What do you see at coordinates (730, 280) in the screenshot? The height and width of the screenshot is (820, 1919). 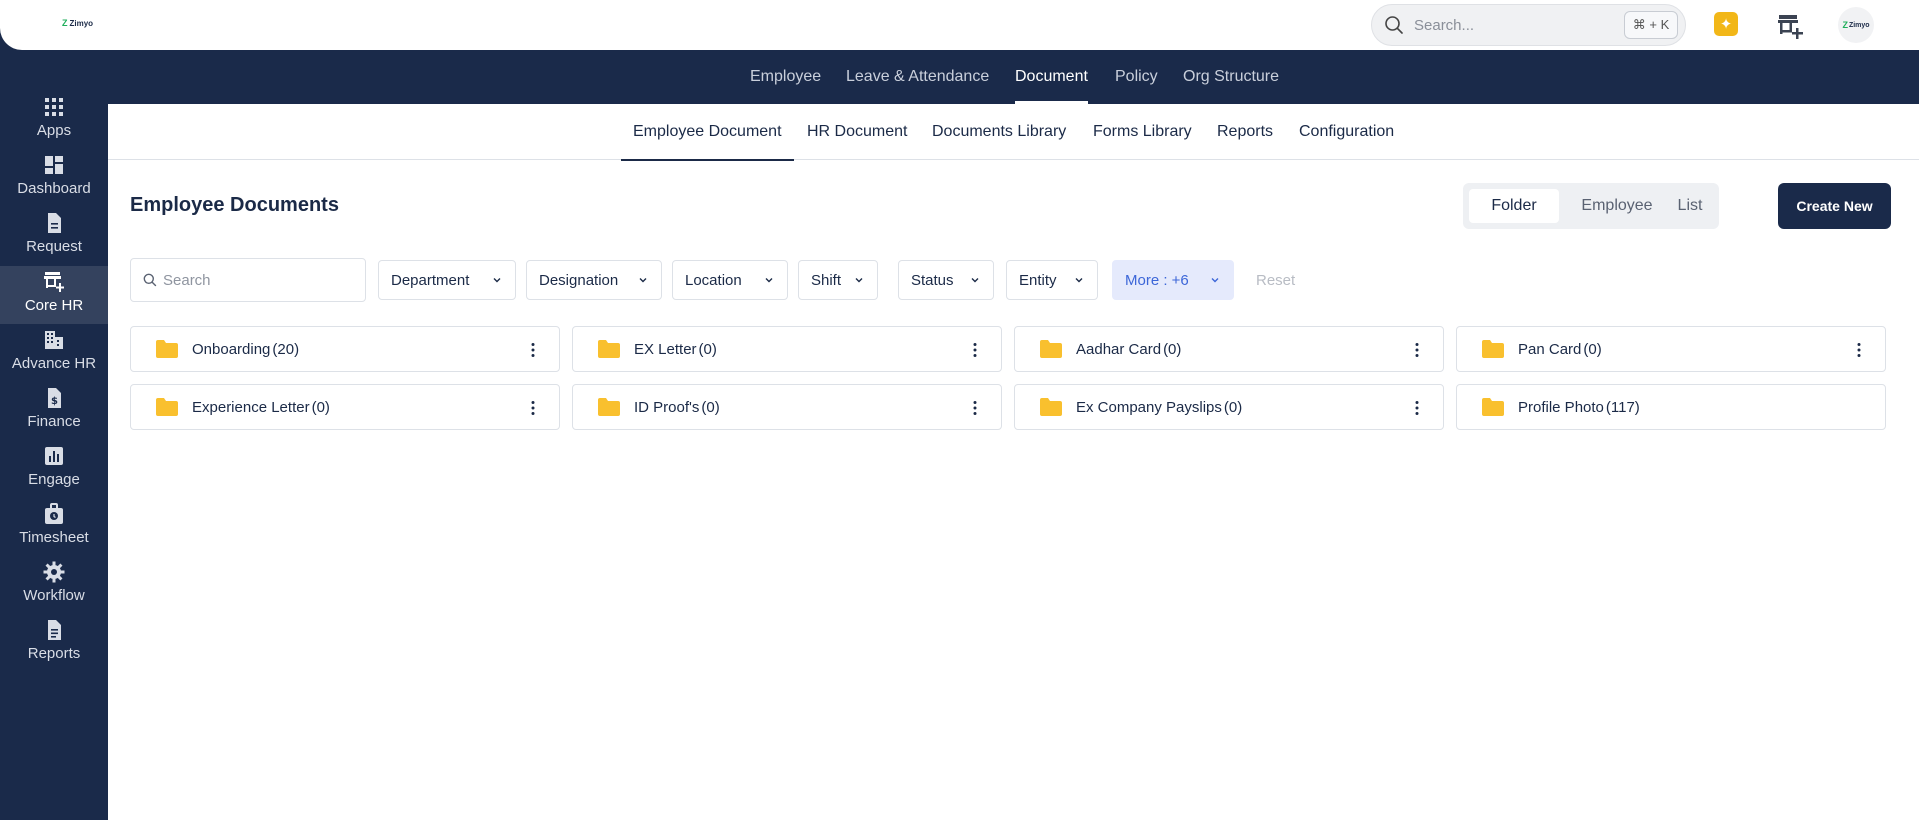 I see `location-filter: Location` at bounding box center [730, 280].